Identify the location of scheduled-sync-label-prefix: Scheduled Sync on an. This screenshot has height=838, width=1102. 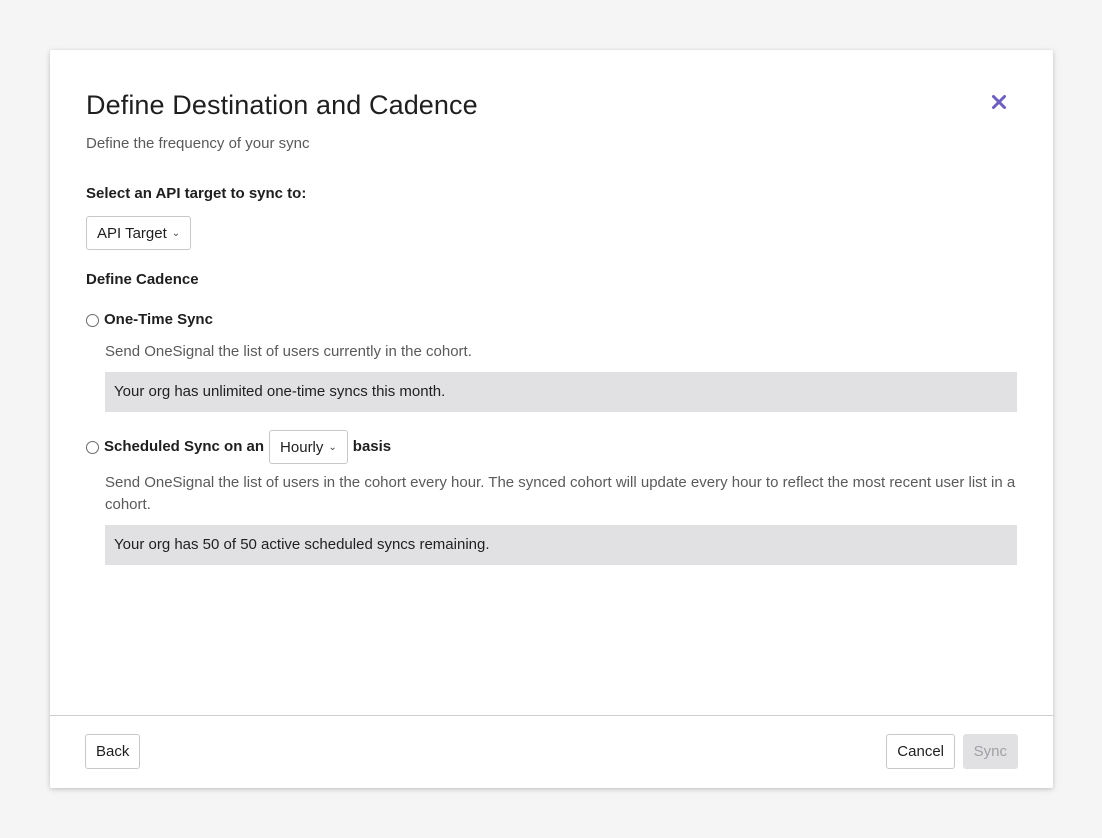
(184, 446).